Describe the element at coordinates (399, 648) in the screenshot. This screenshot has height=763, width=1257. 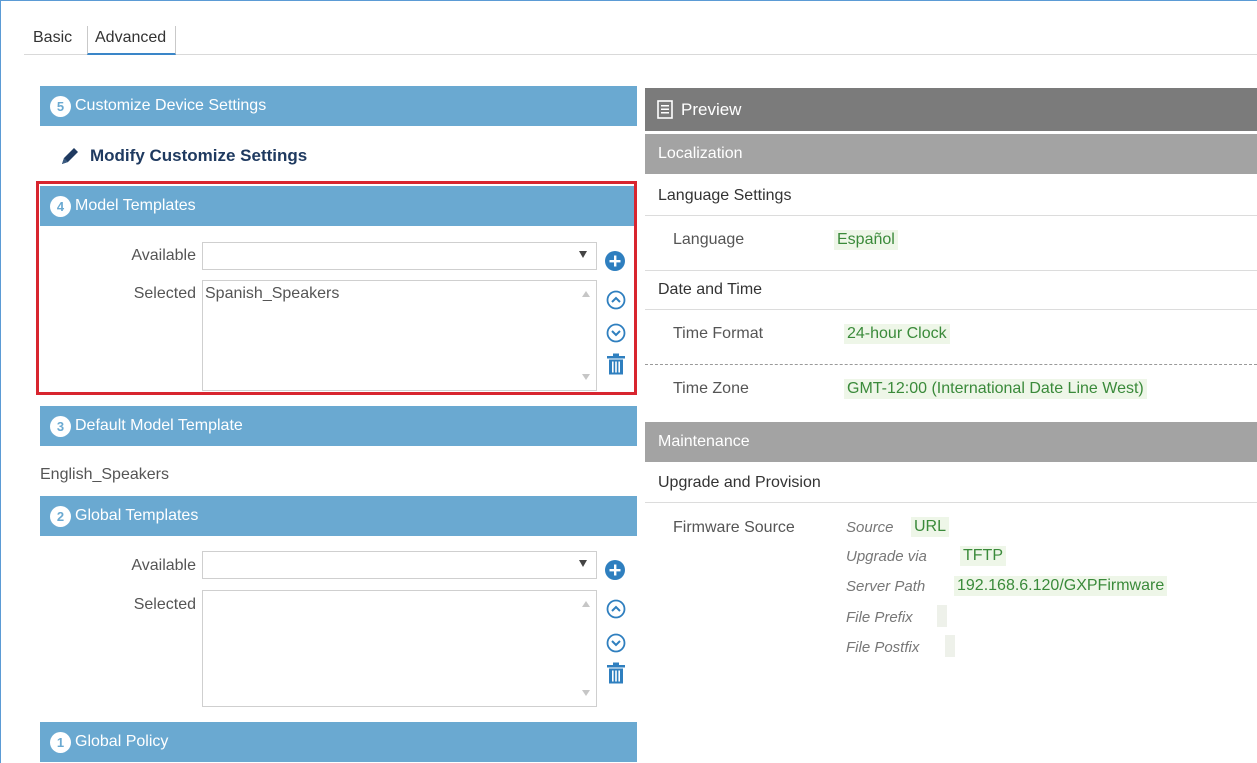
I see `global-templates-selected-list` at that location.